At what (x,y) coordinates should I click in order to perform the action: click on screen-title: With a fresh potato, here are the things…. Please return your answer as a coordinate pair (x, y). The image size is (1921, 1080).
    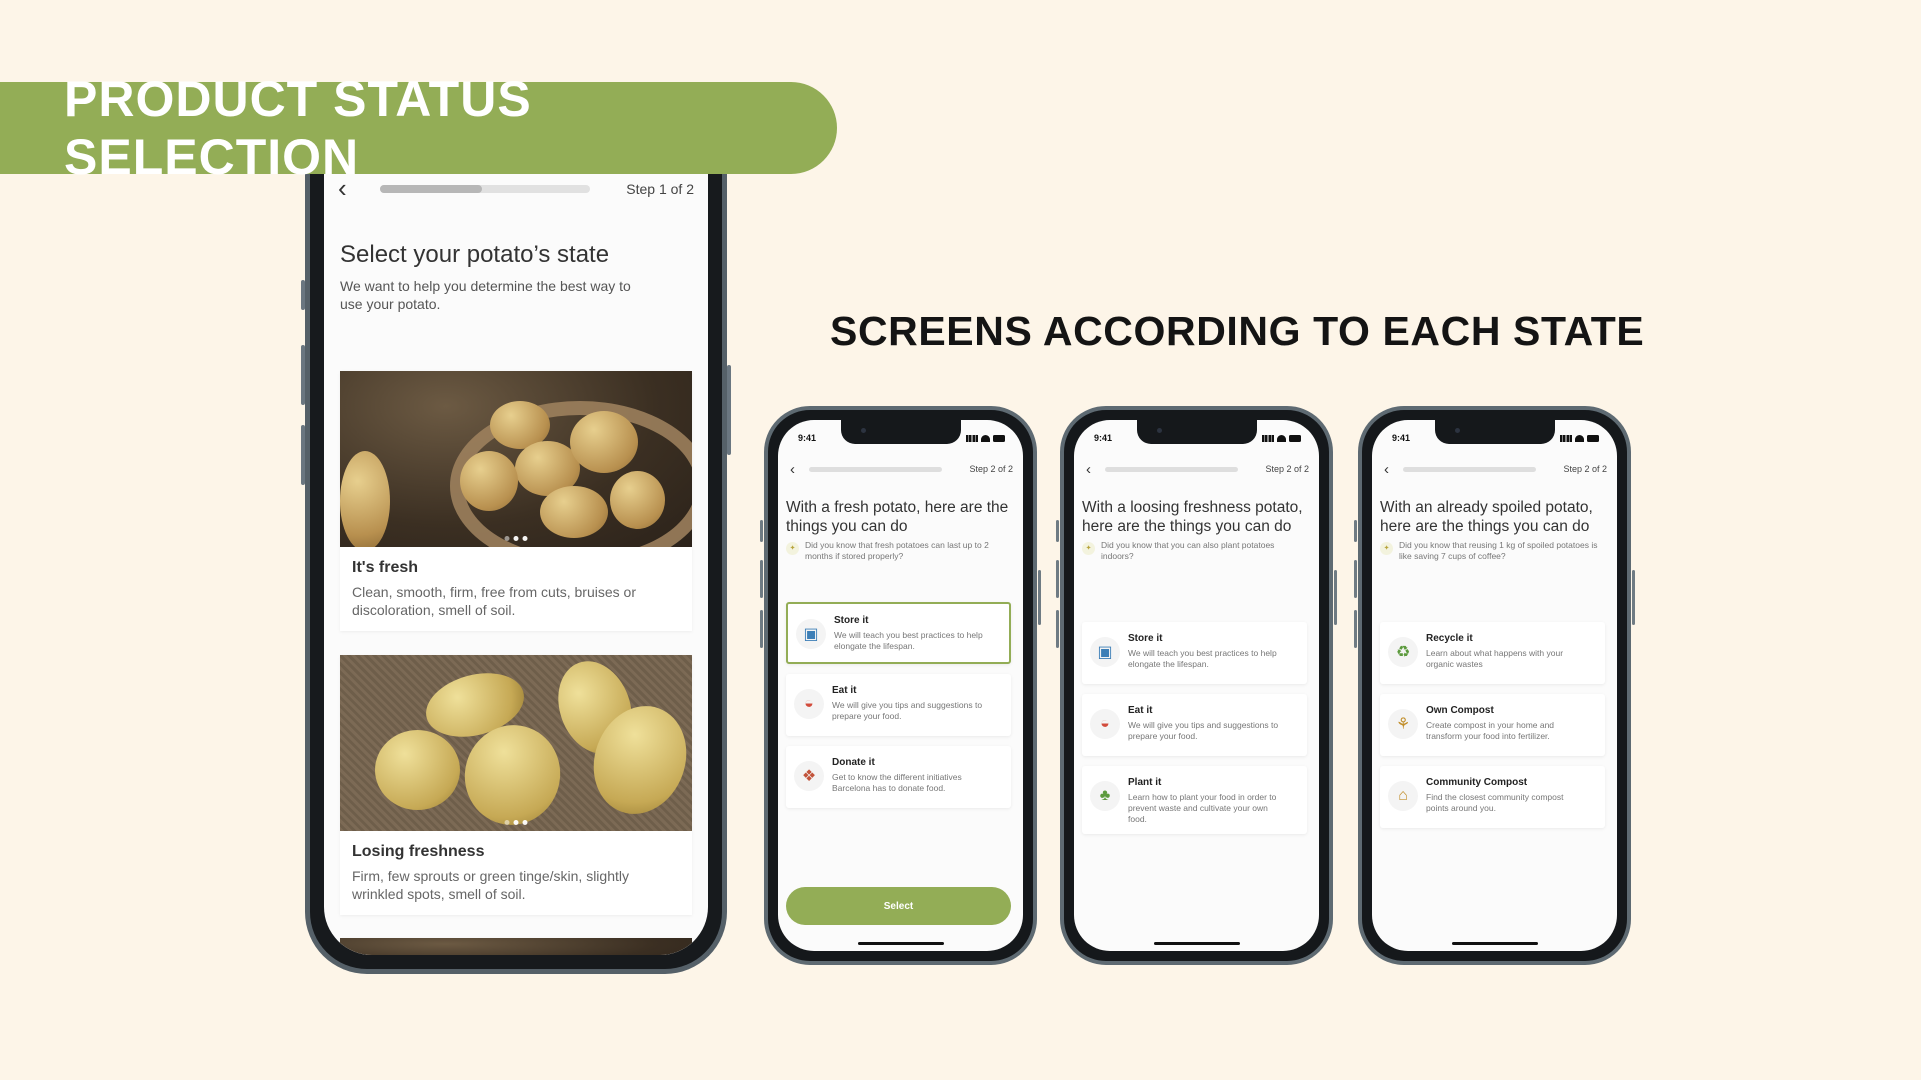
    Looking at the image, I should click on (897, 517).